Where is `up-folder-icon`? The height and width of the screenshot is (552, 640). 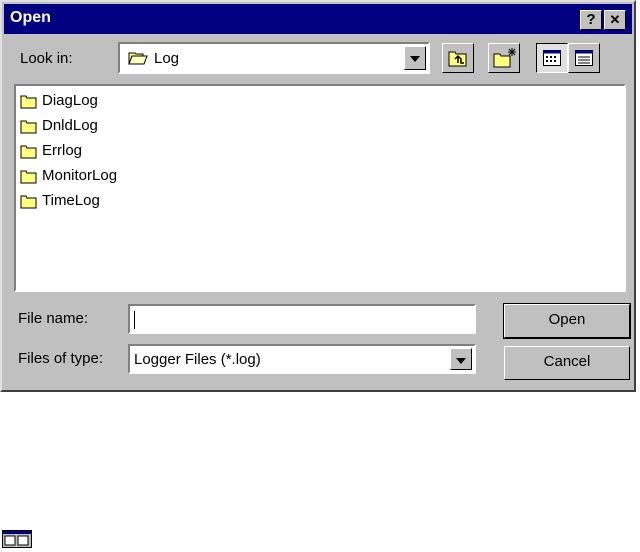 up-folder-icon is located at coordinates (458, 60).